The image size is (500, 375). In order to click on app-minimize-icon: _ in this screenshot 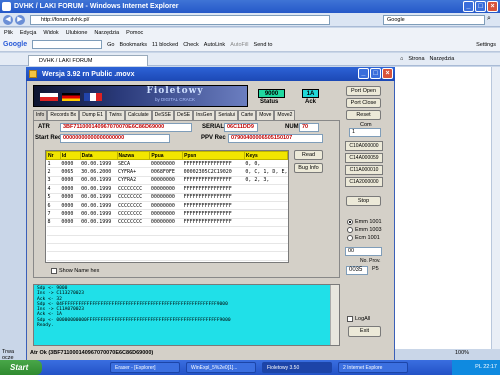, I will do `click(363, 73)`.